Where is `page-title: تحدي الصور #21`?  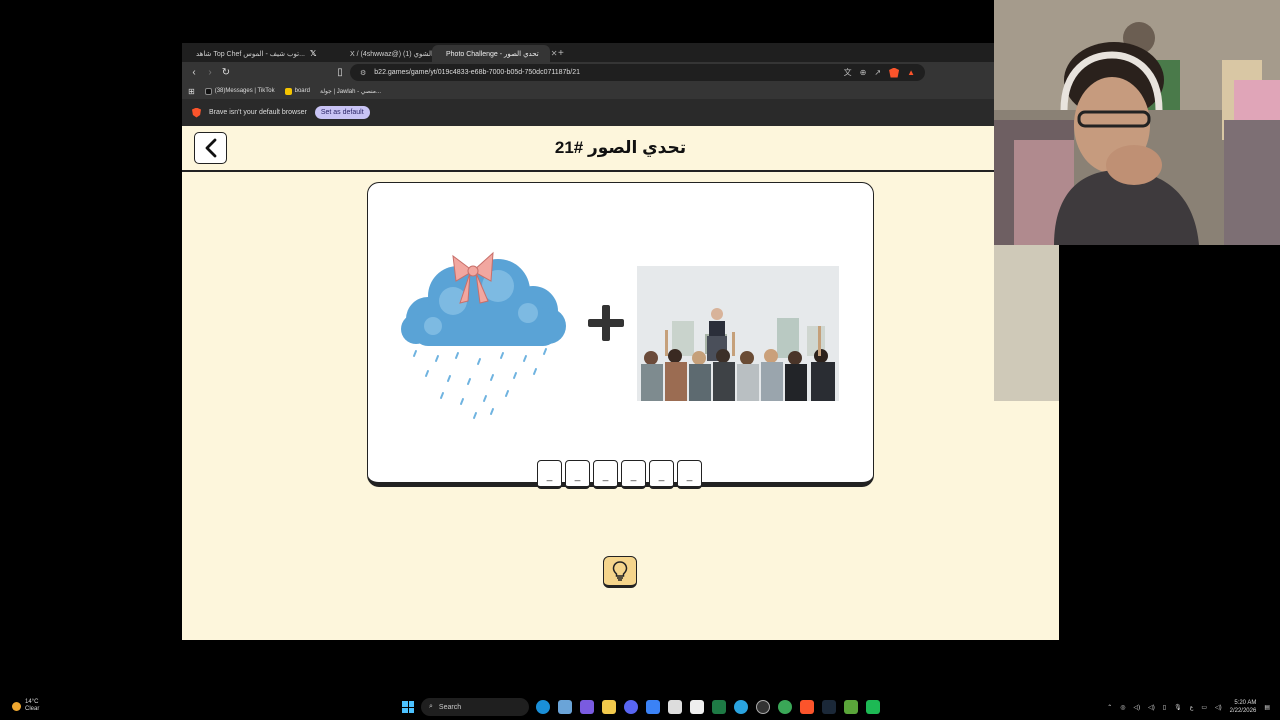 page-title: تحدي الصور #21 is located at coordinates (620, 147).